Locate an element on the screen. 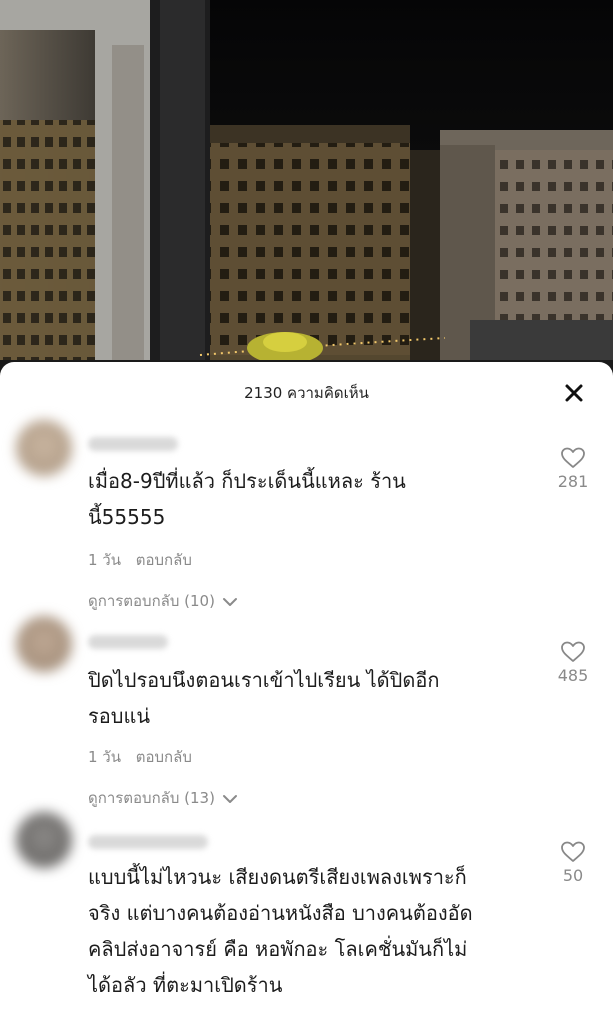 This screenshot has height=1024, width=613. like-button: 281 is located at coordinates (573, 468).